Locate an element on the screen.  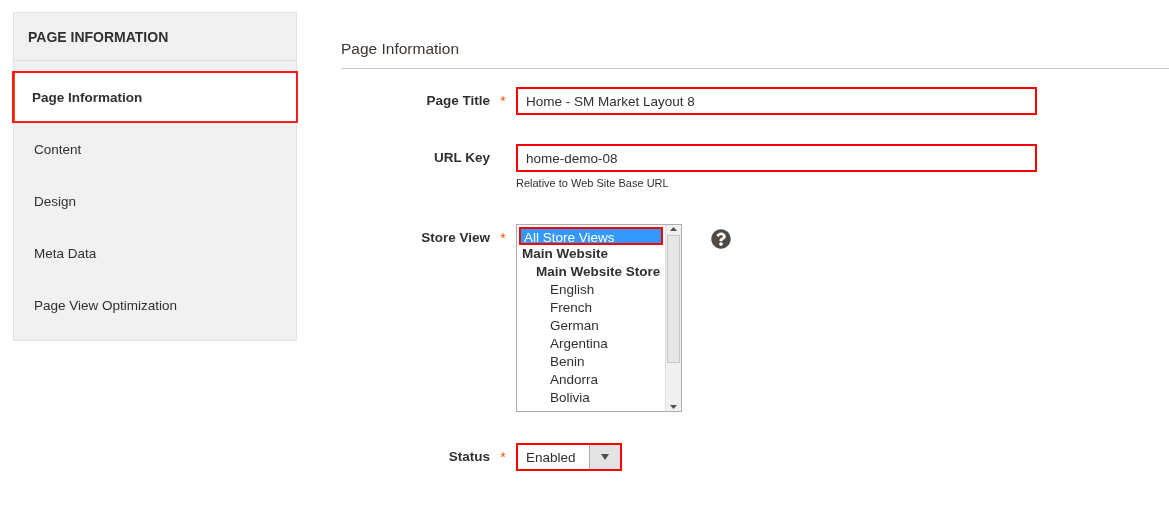
sidebar-item: Content is located at coordinates (155, 149).